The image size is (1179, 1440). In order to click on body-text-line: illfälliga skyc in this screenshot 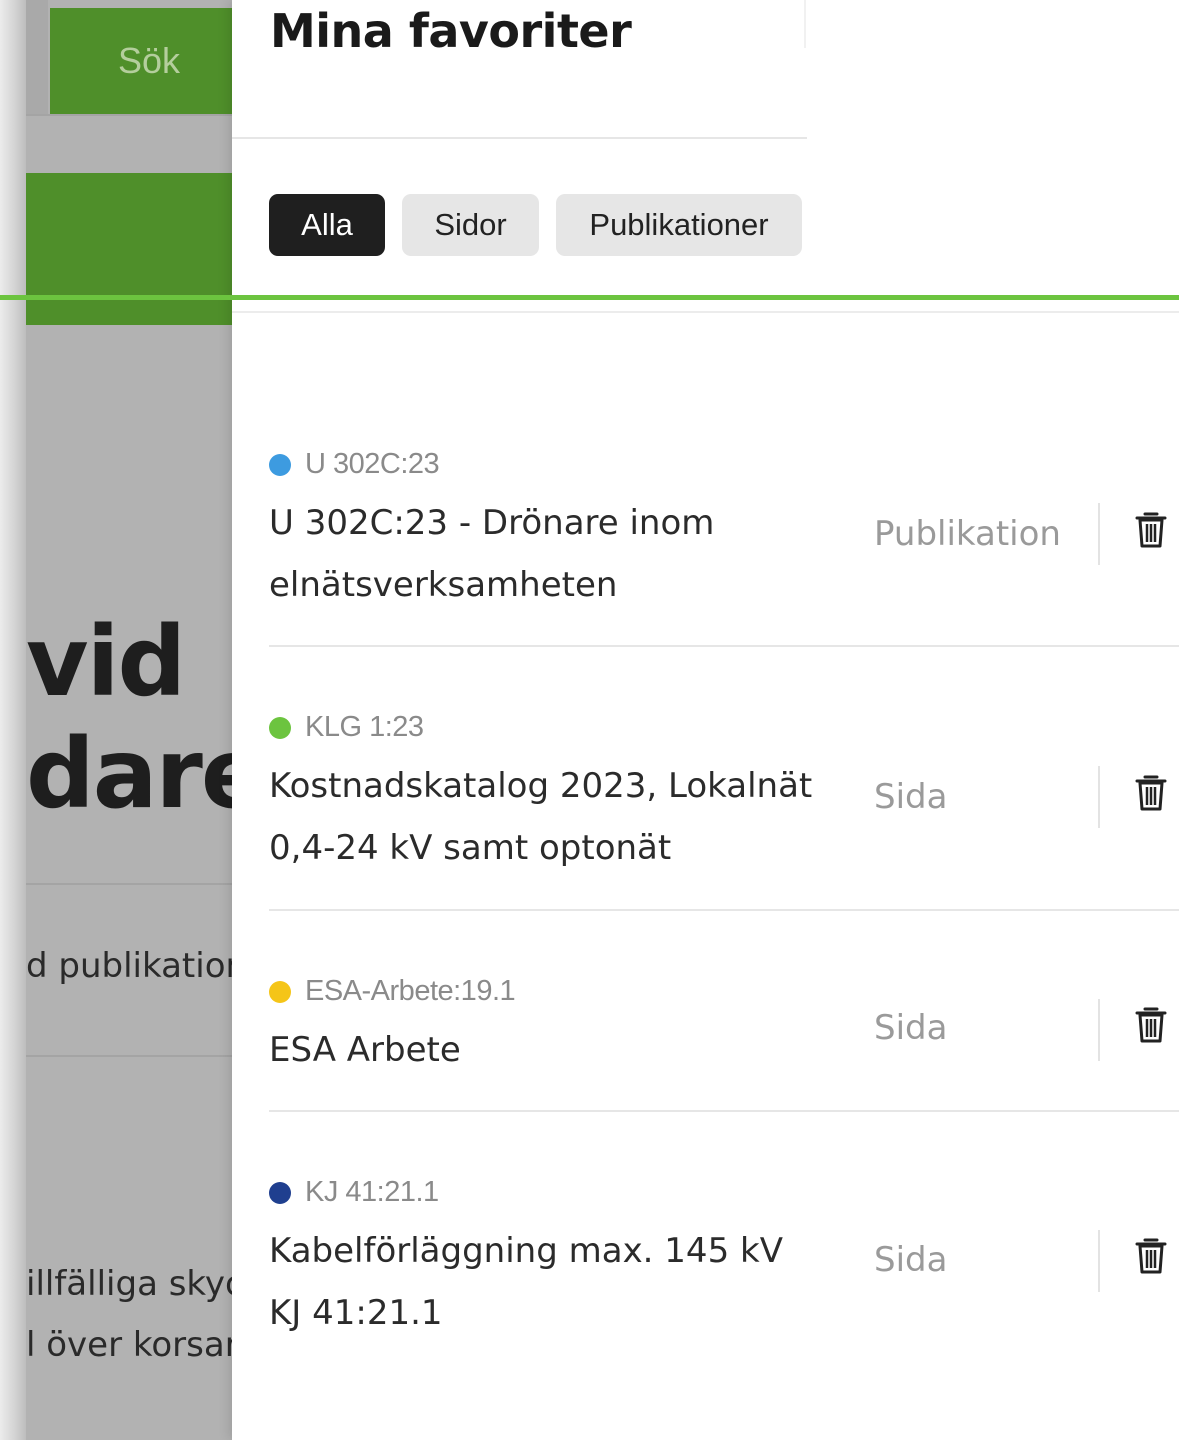, I will do `click(133, 1284)`.